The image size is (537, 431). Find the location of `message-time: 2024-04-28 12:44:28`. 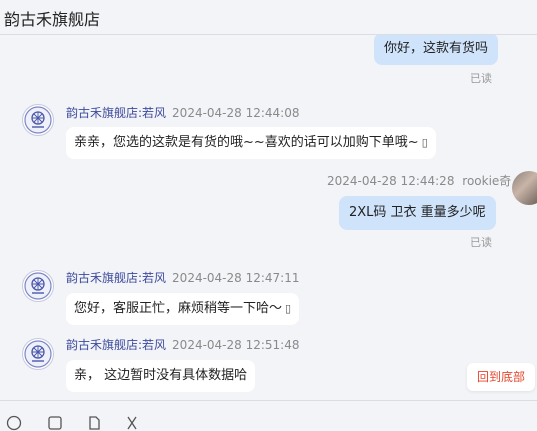

message-time: 2024-04-28 12:44:28 is located at coordinates (391, 181).